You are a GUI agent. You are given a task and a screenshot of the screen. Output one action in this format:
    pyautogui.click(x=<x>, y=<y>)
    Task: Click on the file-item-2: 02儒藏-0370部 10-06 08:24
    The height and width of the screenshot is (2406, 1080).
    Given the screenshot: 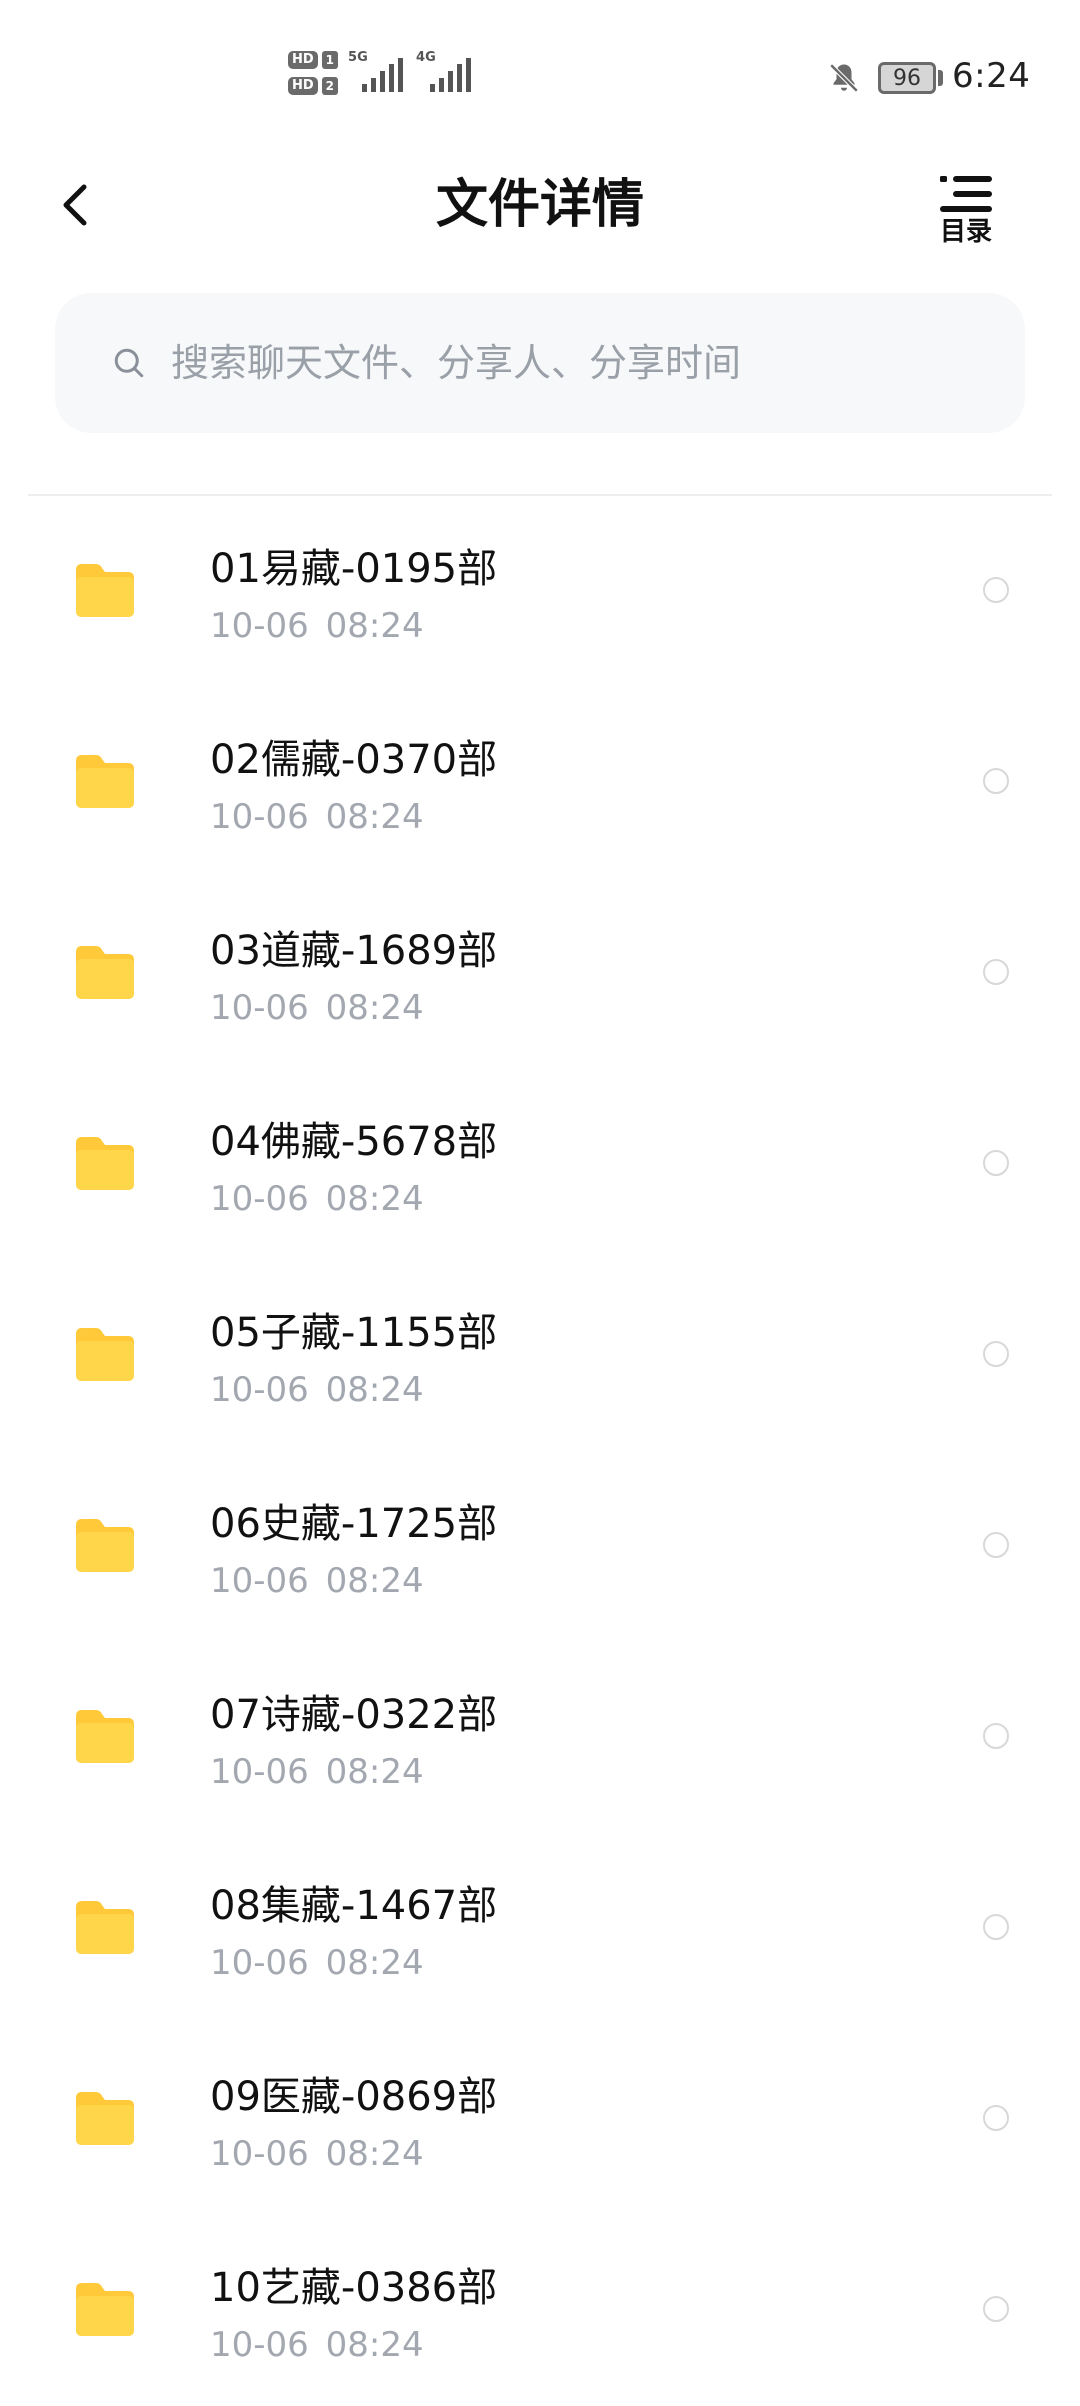 What is the action you would take?
    pyautogui.click(x=540, y=782)
    